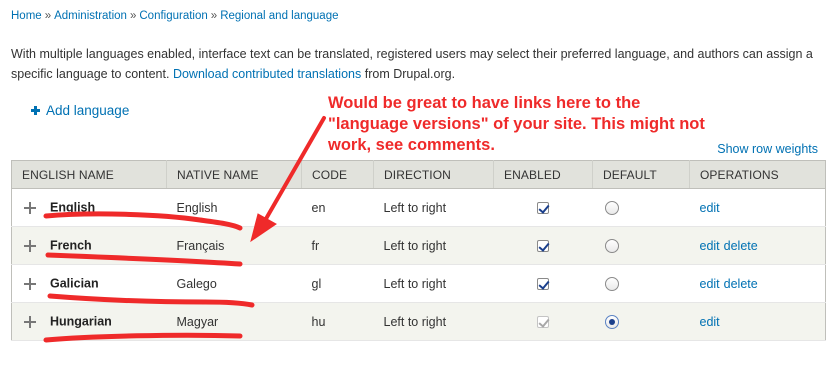 Image resolution: width=838 pixels, height=370 pixels. Describe the element at coordinates (234, 321) in the screenshot. I see `cell-native-name: Magyar` at that location.